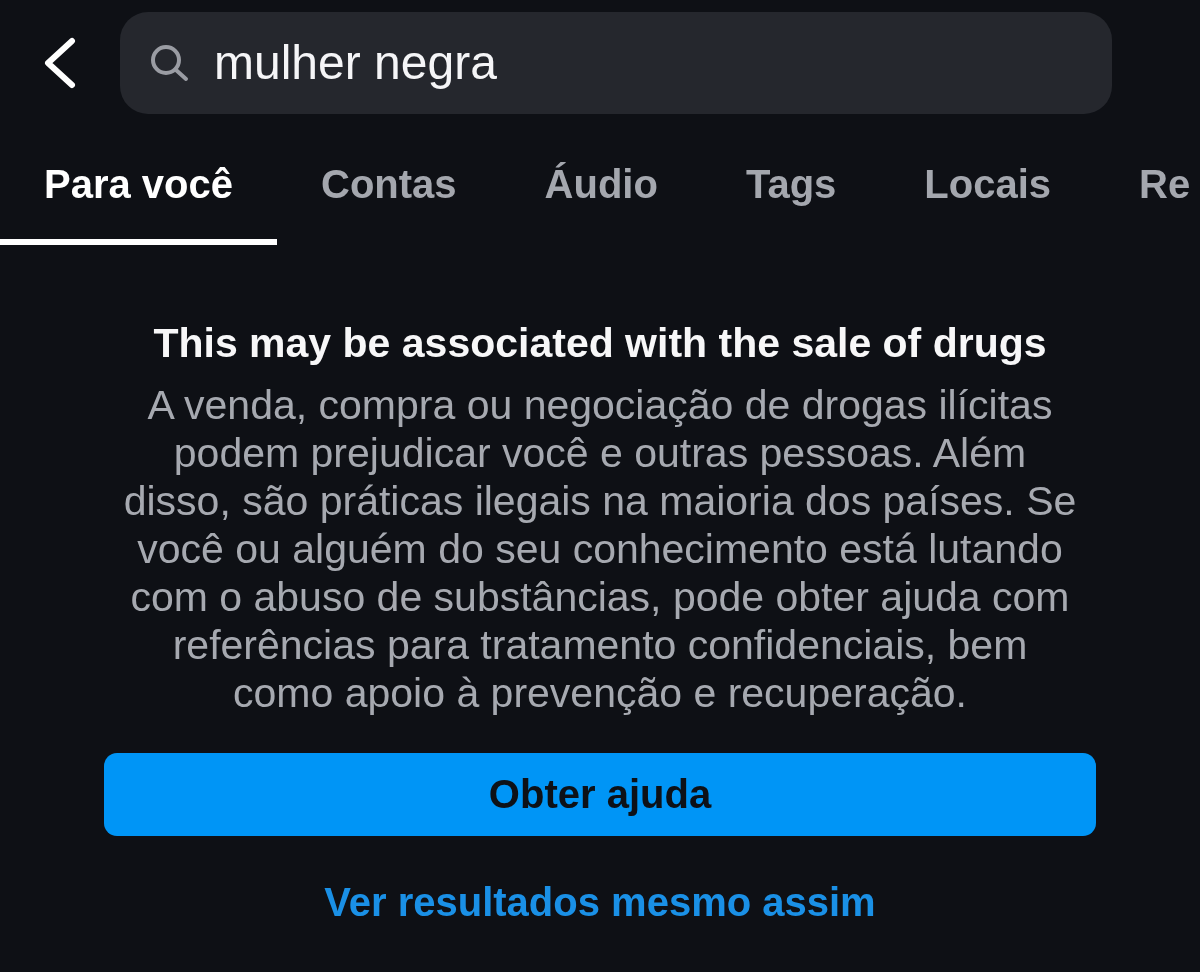 Image resolution: width=1200 pixels, height=972 pixels. Describe the element at coordinates (1143, 197) in the screenshot. I see `tab: Re` at that location.